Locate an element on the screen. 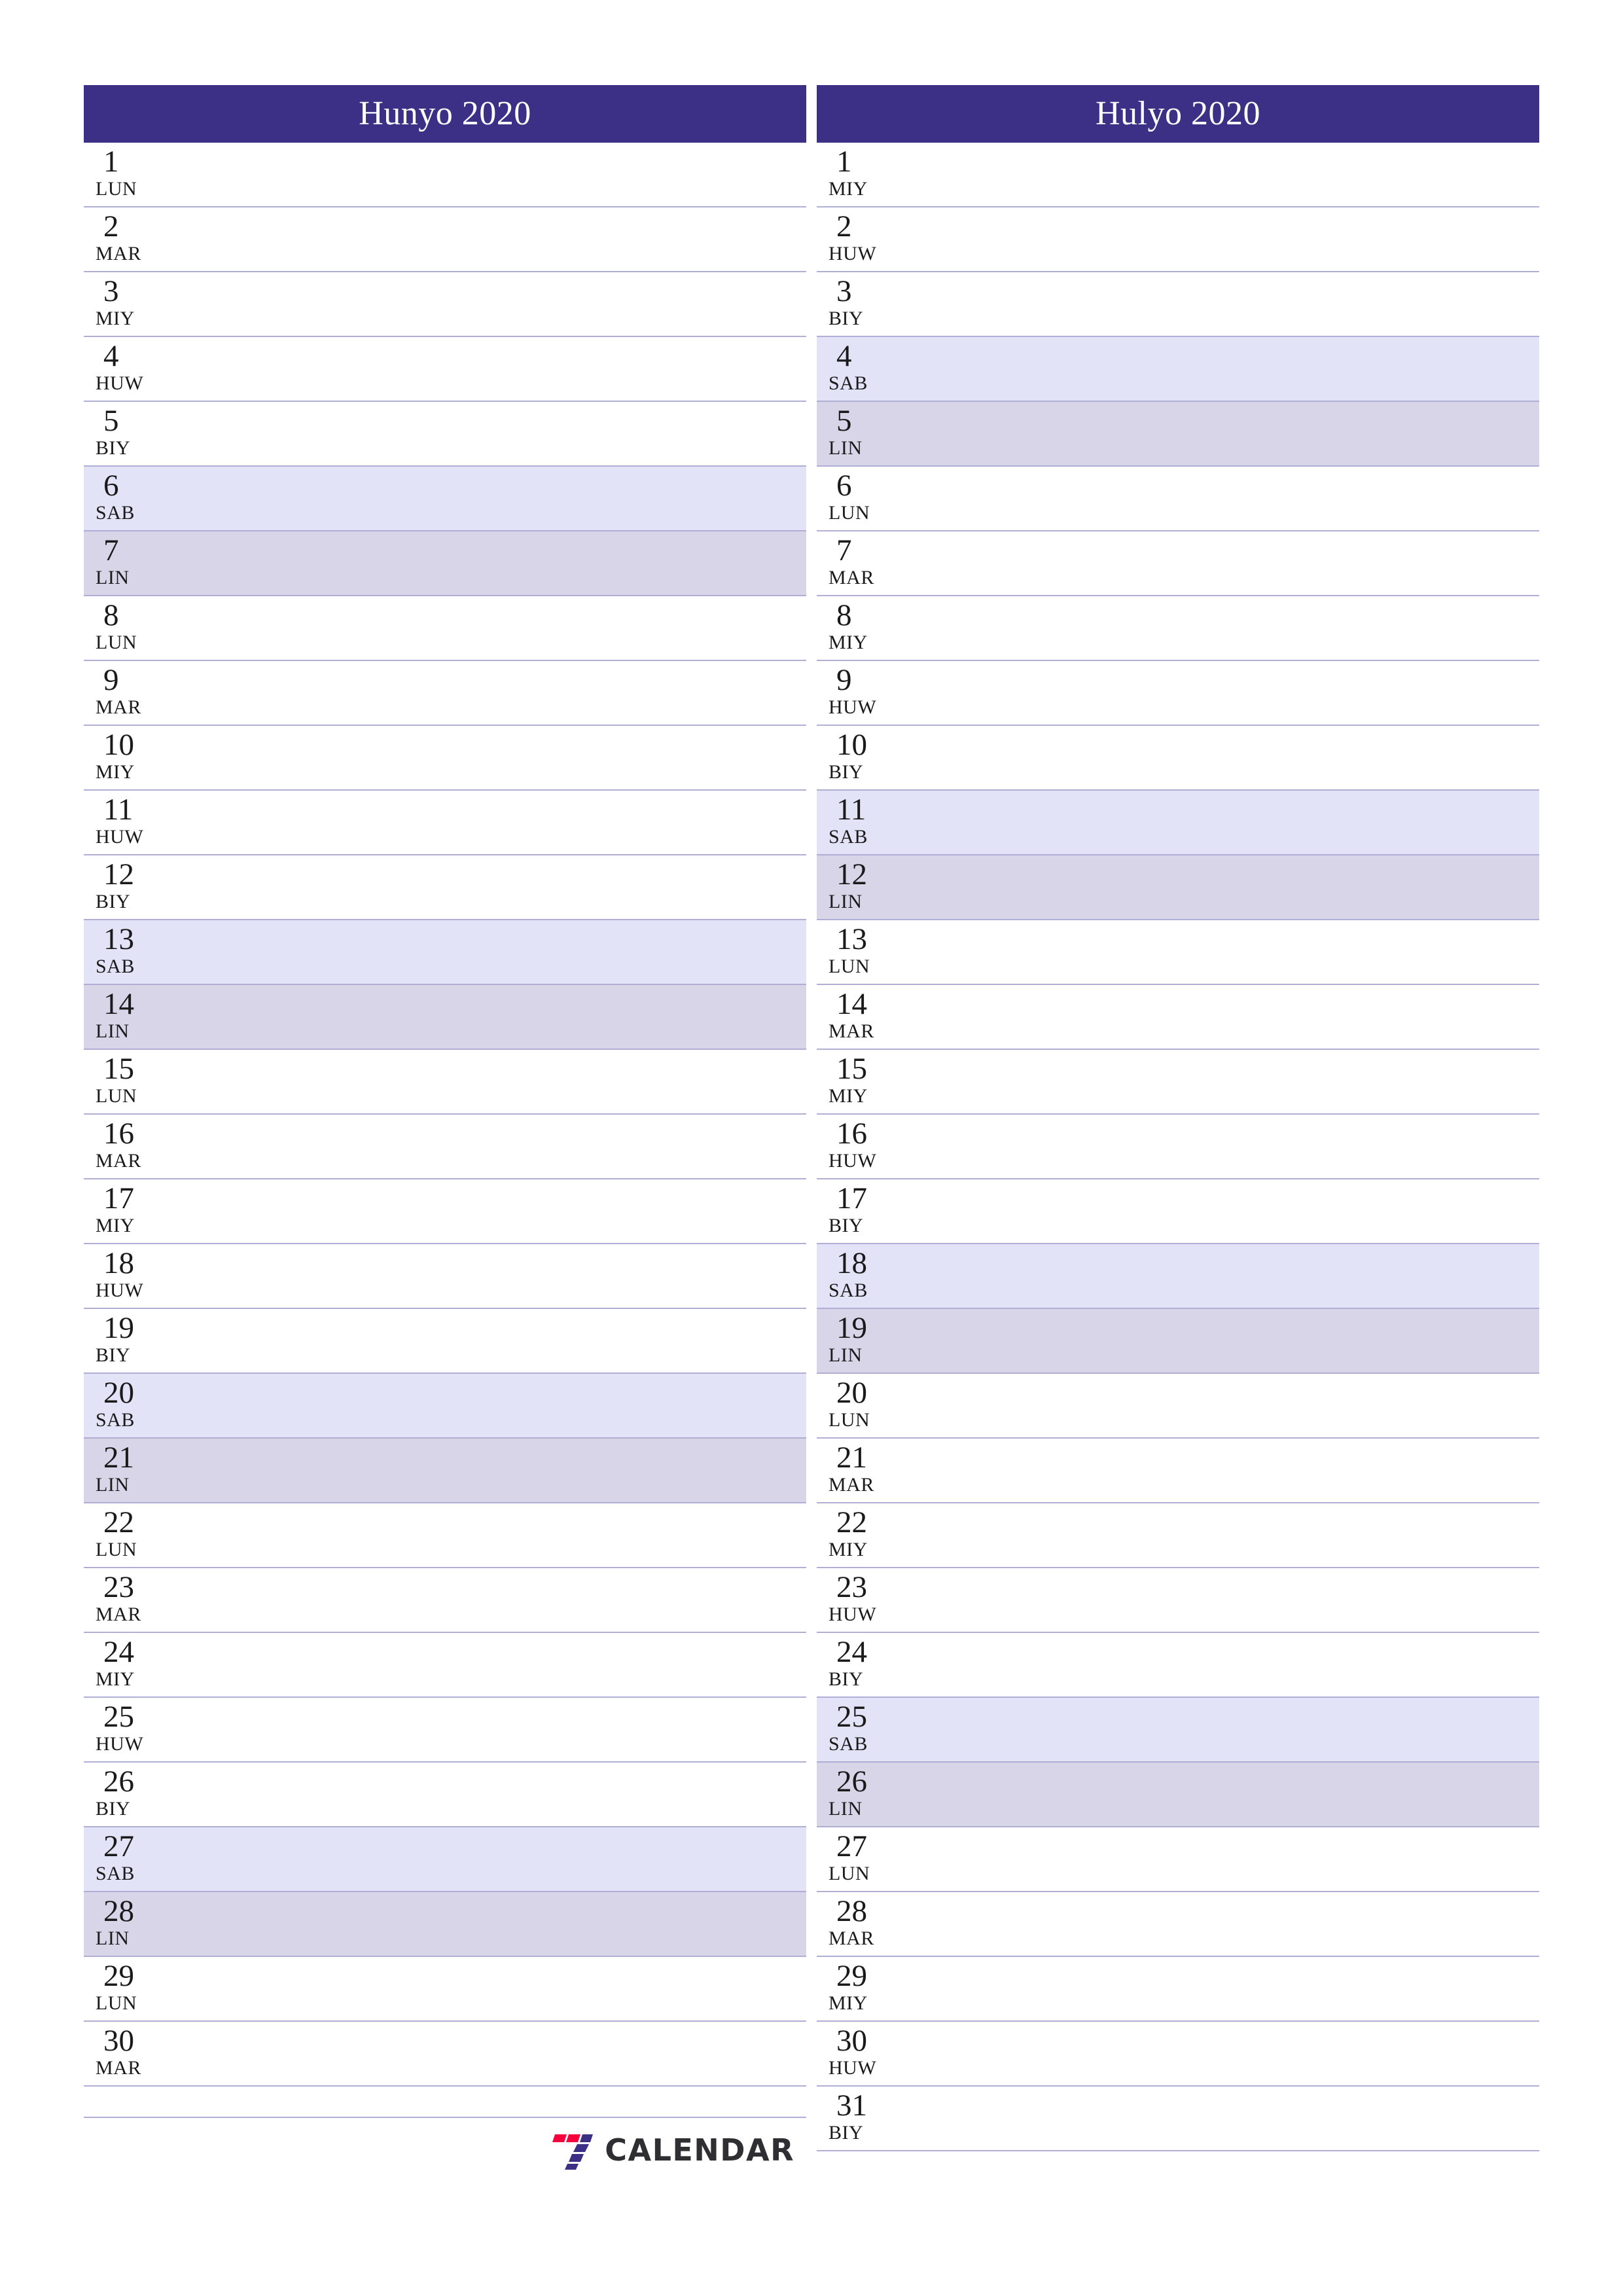 This screenshot has height=2296, width=1623. day-row: 26 LIN is located at coordinates (1178, 1795).